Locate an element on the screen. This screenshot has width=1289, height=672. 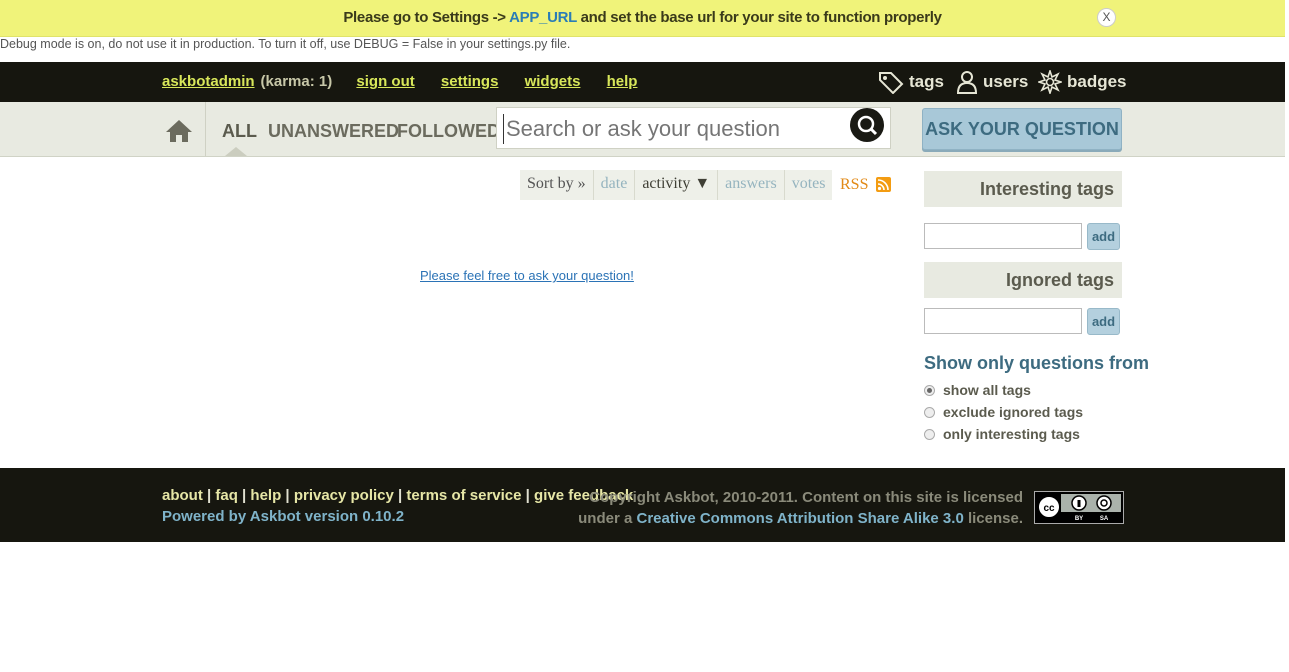
nav-badges: badges is located at coordinates (1082, 82).